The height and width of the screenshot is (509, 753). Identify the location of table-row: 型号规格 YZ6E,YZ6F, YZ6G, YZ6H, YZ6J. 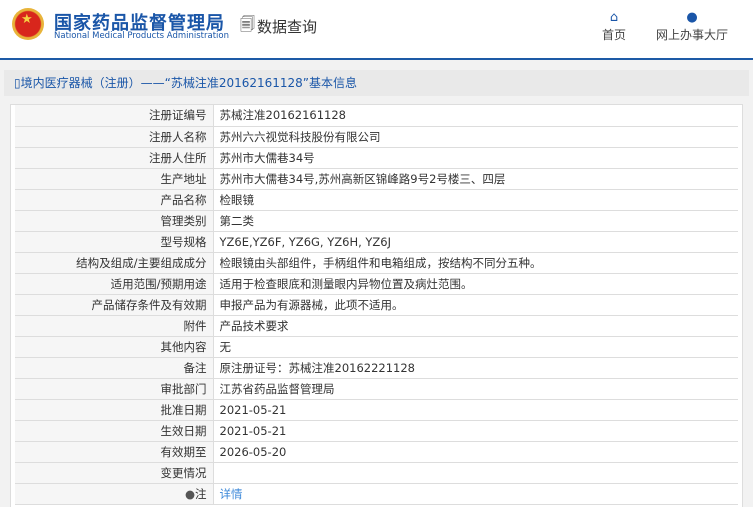
(376, 242).